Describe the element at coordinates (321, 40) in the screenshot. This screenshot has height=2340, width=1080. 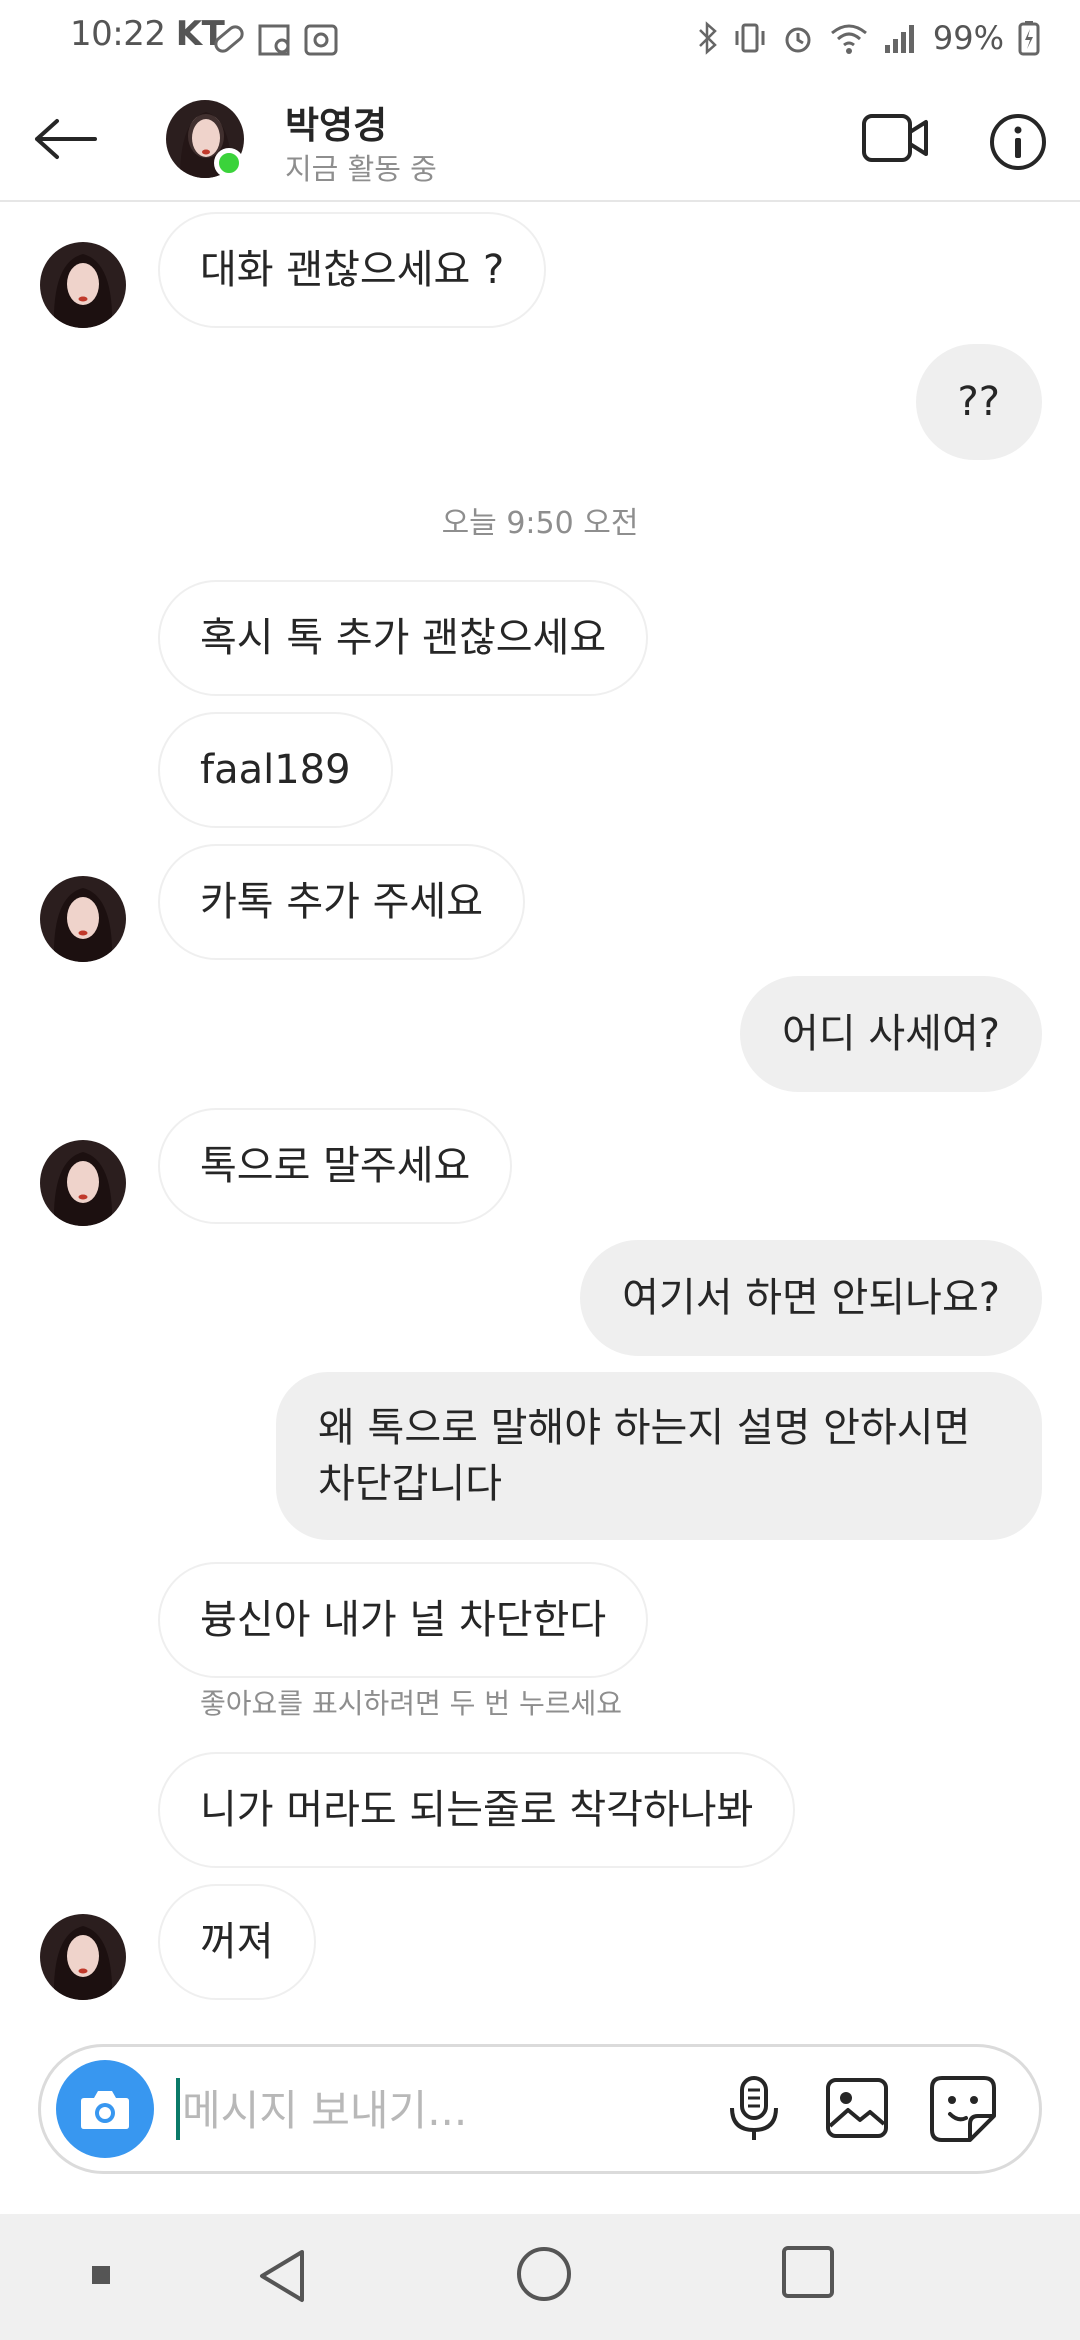
I see `screenshot-icon` at that location.